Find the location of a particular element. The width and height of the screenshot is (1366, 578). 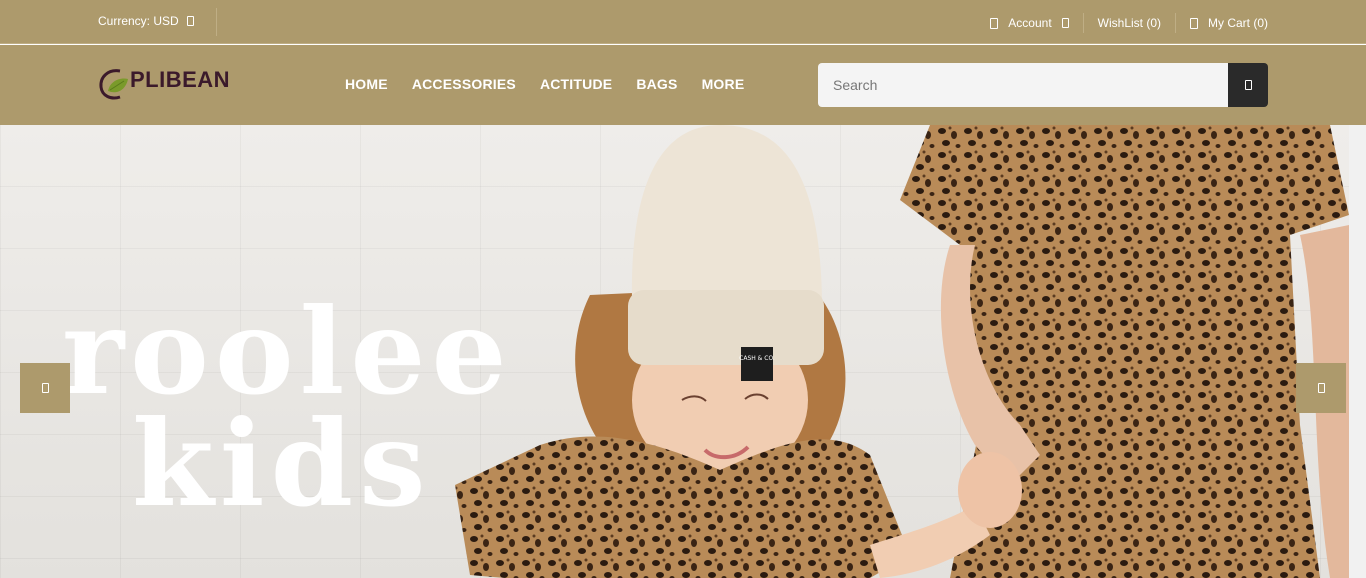

slider-next-button is located at coordinates (1321, 388).